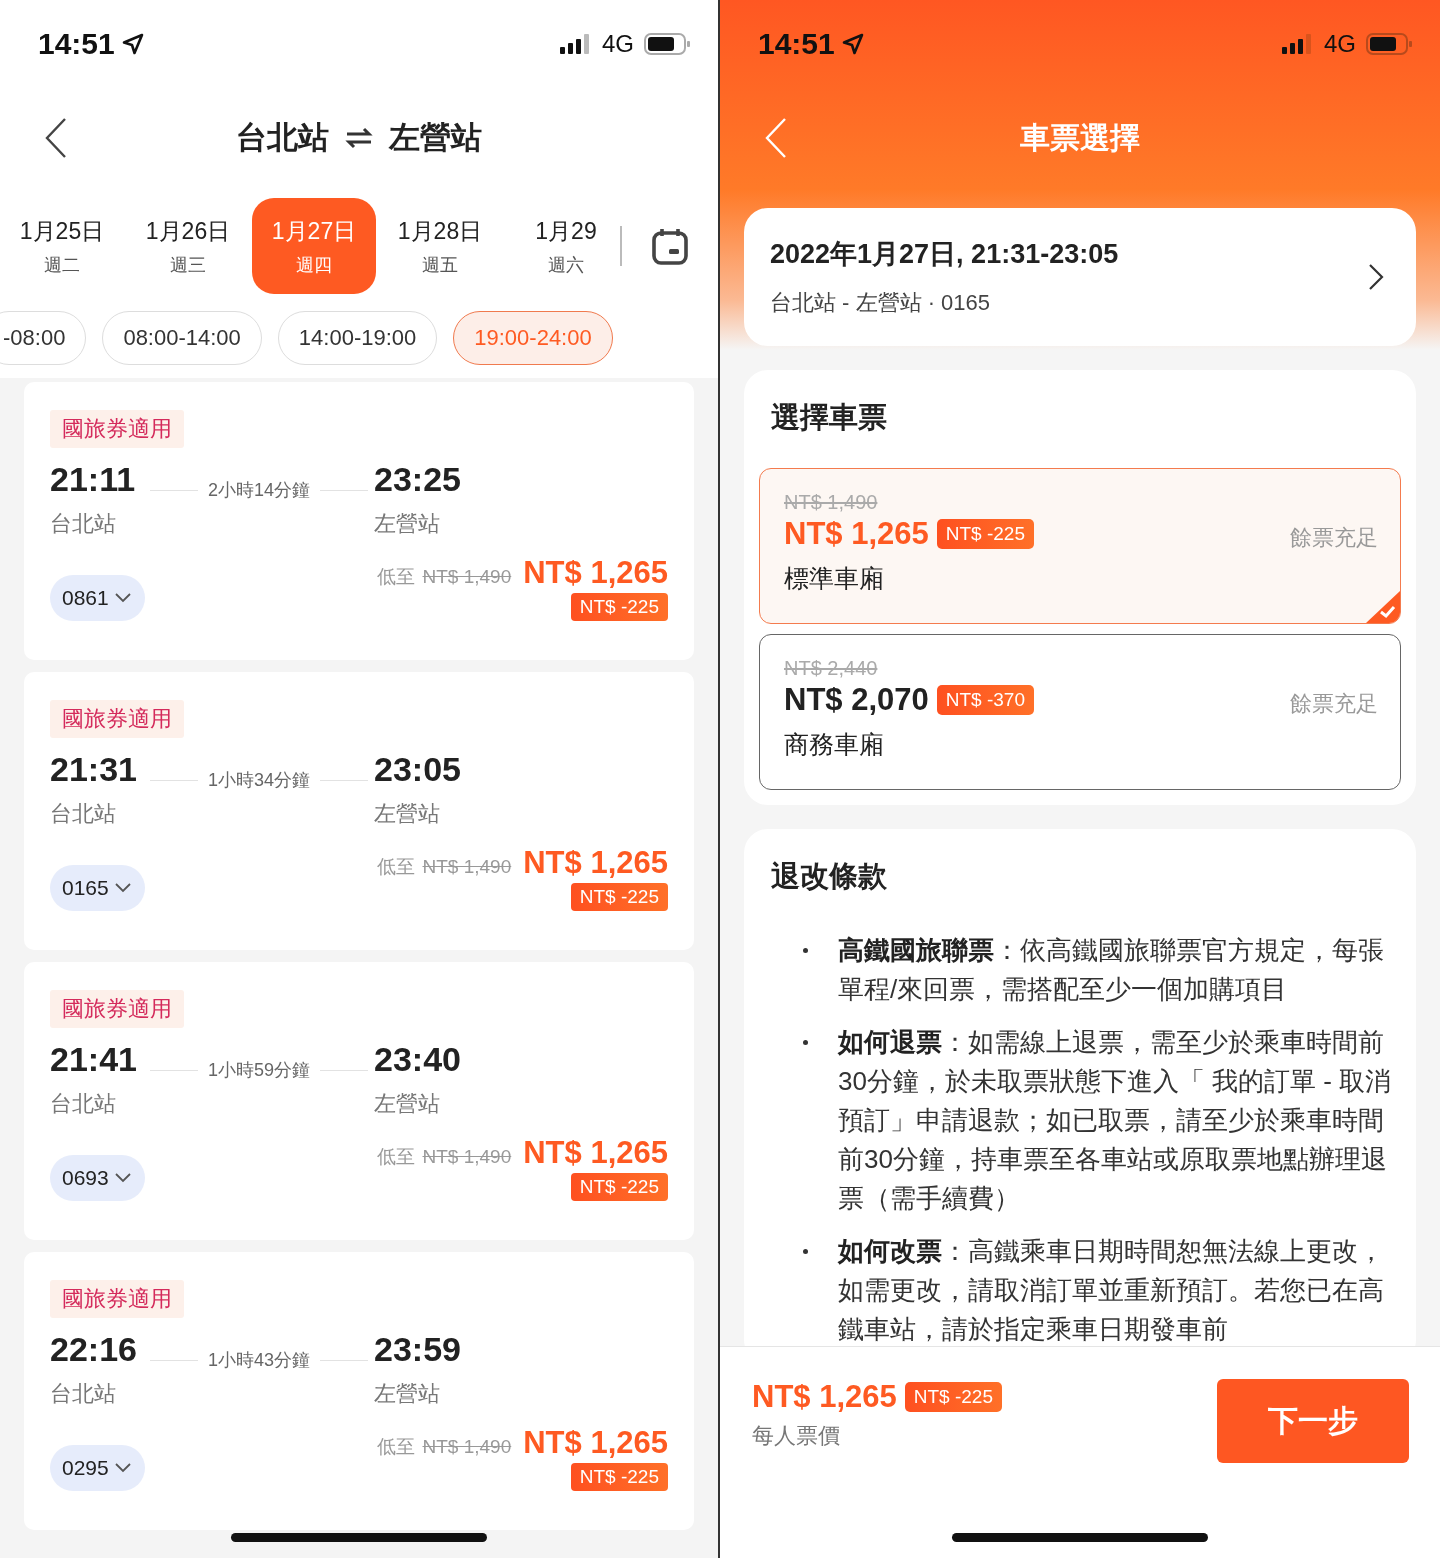 This screenshot has height=1558, width=1440. What do you see at coordinates (1376, 277) in the screenshot?
I see `chevron-right-icon` at bounding box center [1376, 277].